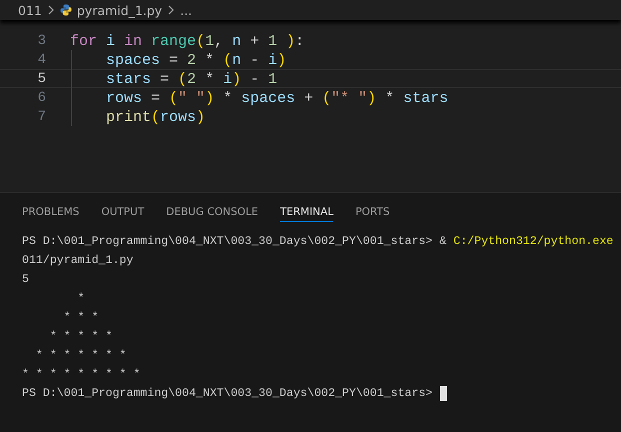  Describe the element at coordinates (81, 337) in the screenshot. I see `terminal-line: * * * * * * * * * * * * * * * * * * * * * * * * *` at that location.